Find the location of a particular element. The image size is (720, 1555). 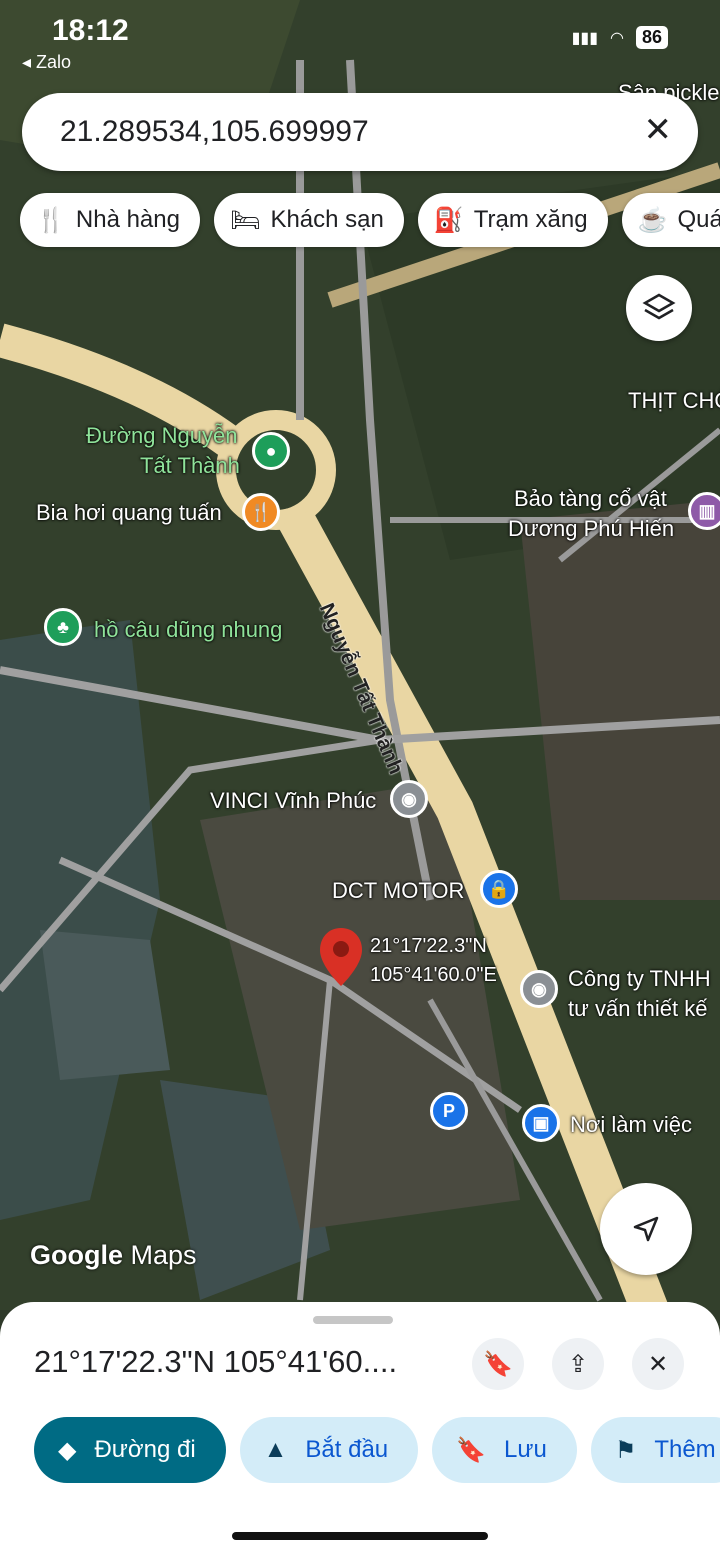

flag-icon: ⚑ is located at coordinates (625, 1450).